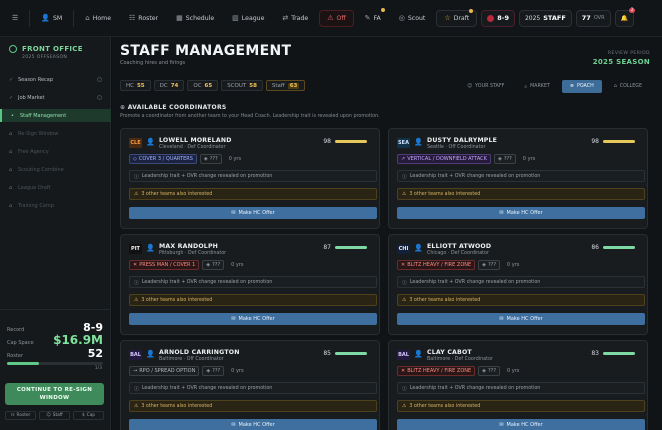 This screenshot has height=430, width=662. I want to click on tab-poach-label: POACH, so click(585, 86).